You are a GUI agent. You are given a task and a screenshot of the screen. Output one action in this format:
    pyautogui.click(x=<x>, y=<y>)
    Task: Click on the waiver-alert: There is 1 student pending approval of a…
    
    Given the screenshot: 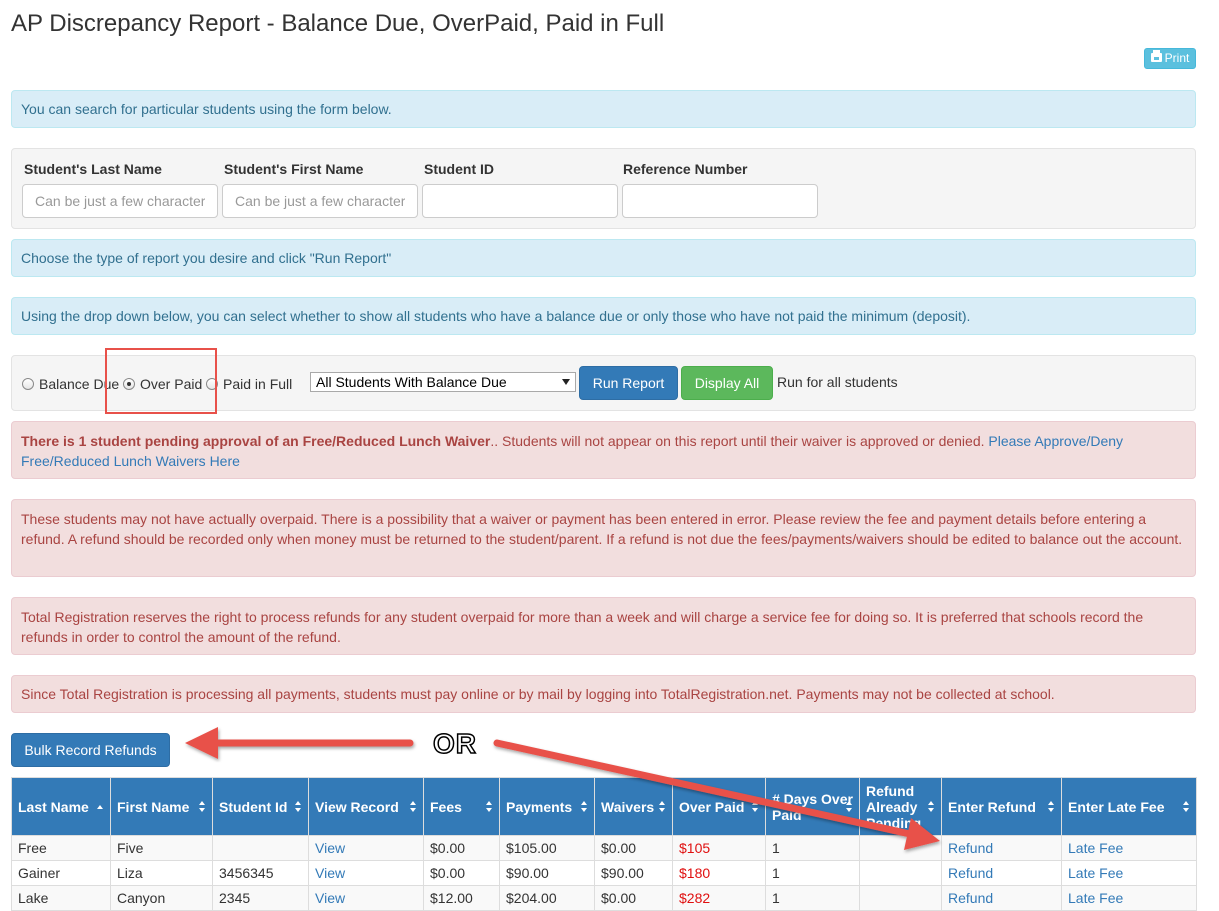 What is the action you would take?
    pyautogui.click(x=603, y=450)
    